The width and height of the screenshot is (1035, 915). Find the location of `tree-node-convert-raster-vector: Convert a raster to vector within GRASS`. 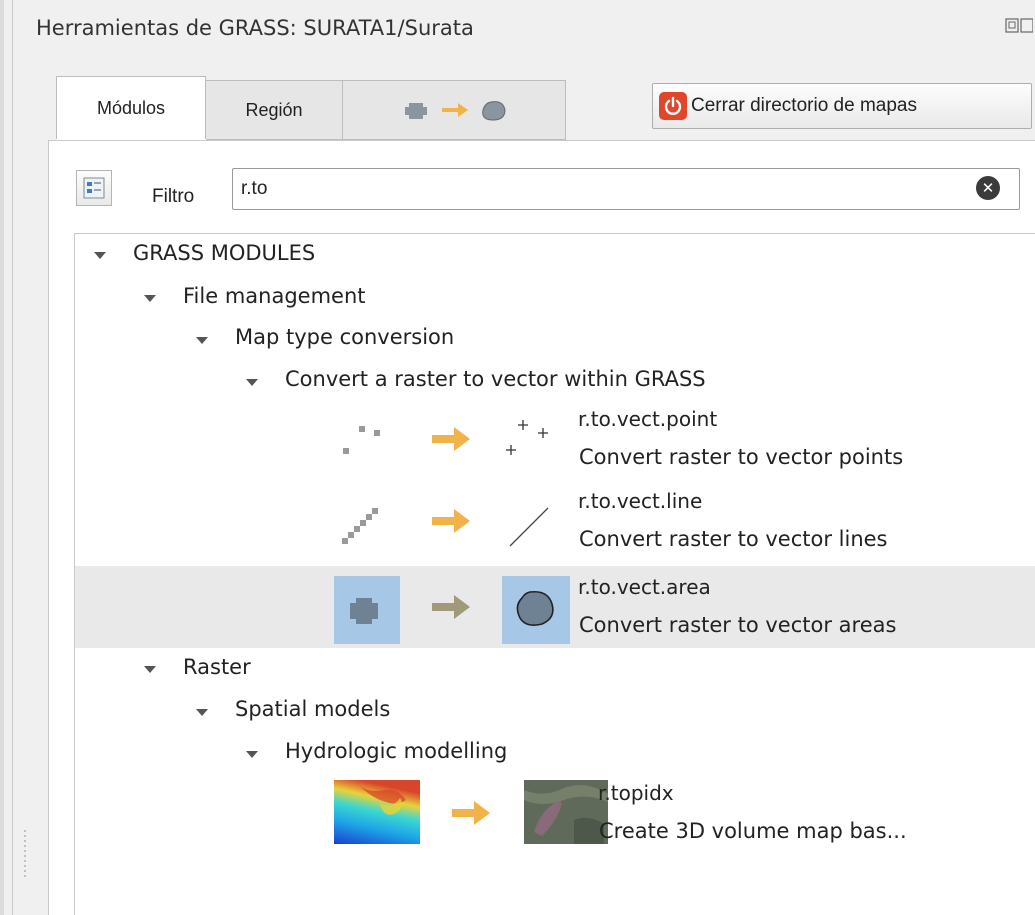

tree-node-convert-raster-vector: Convert a raster to vector within GRASS is located at coordinates (495, 379).